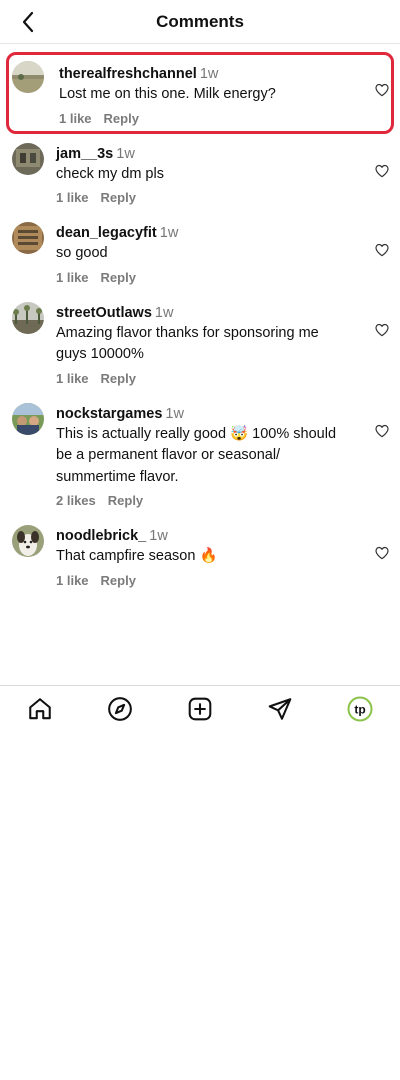 The image size is (400, 1080). I want to click on profile-initials: tp, so click(359, 709).